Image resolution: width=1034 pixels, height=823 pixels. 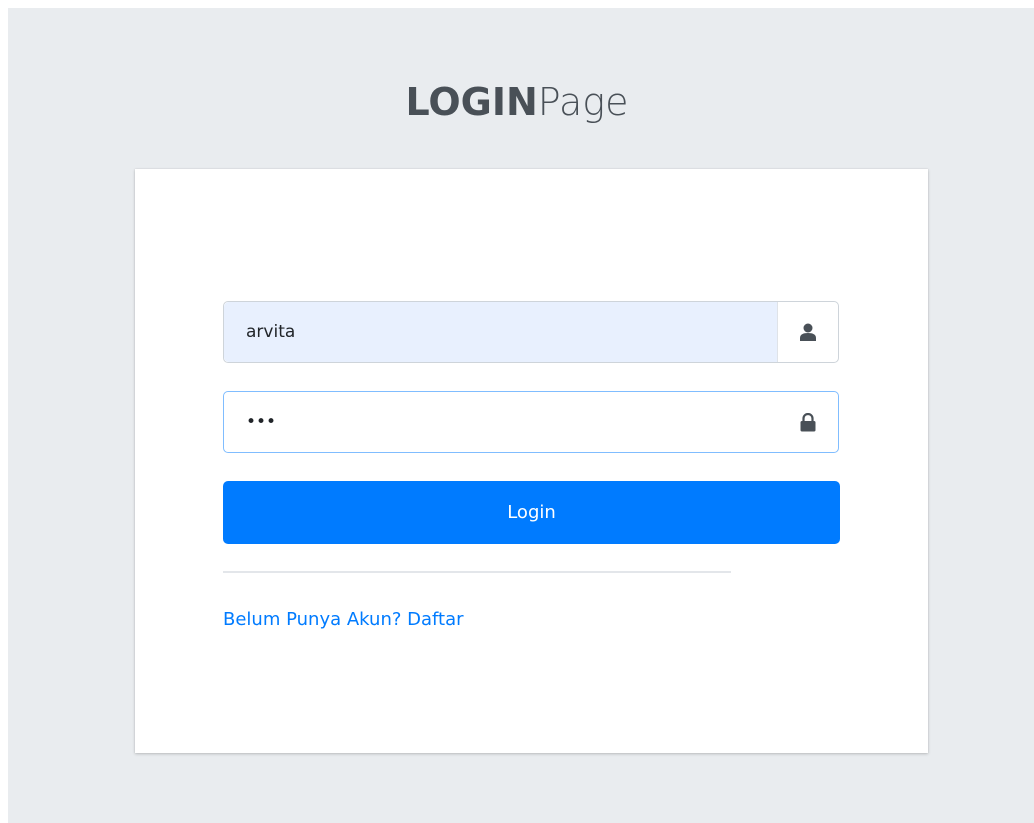 I want to click on login-button: Login, so click(x=531, y=512).